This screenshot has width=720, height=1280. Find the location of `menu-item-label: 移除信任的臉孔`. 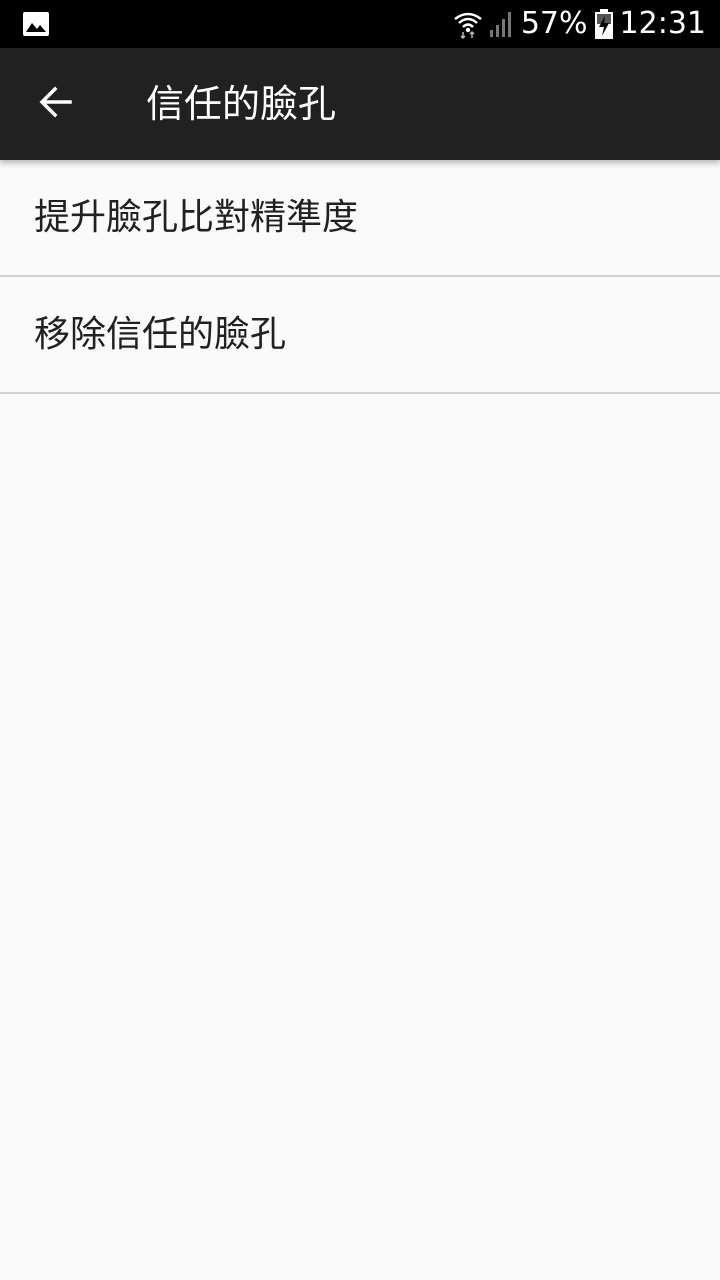

menu-item-label: 移除信任的臉孔 is located at coordinates (160, 334).